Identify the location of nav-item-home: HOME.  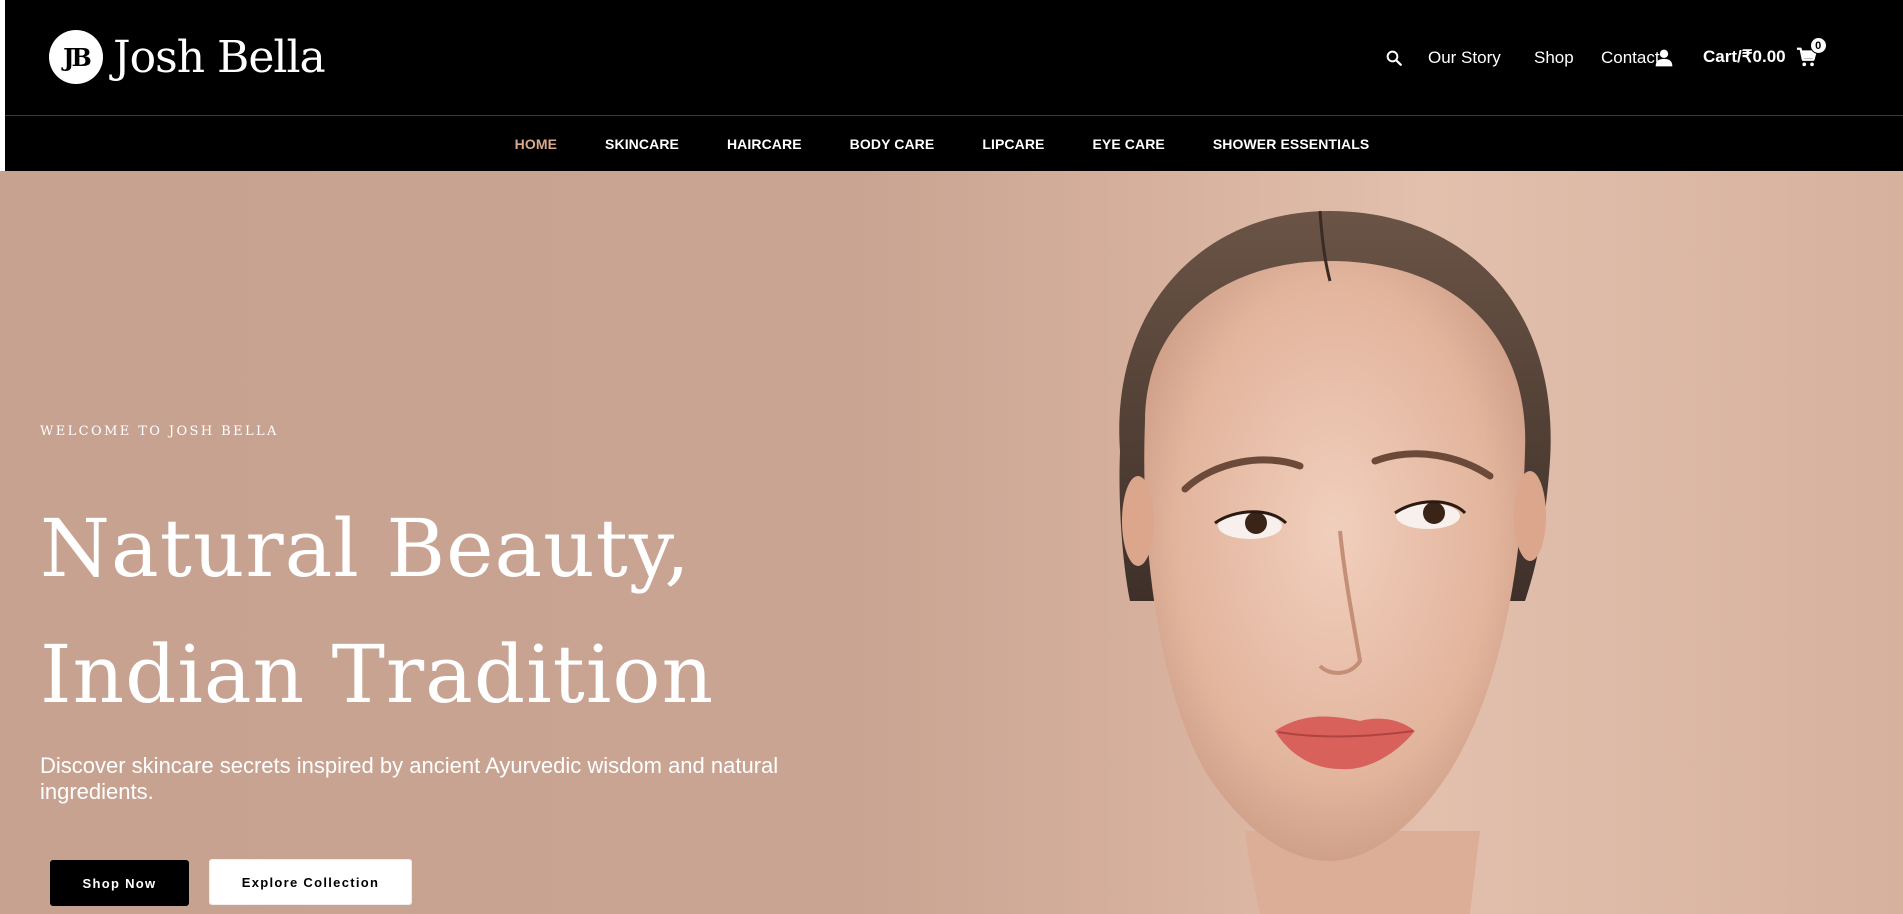
(536, 144).